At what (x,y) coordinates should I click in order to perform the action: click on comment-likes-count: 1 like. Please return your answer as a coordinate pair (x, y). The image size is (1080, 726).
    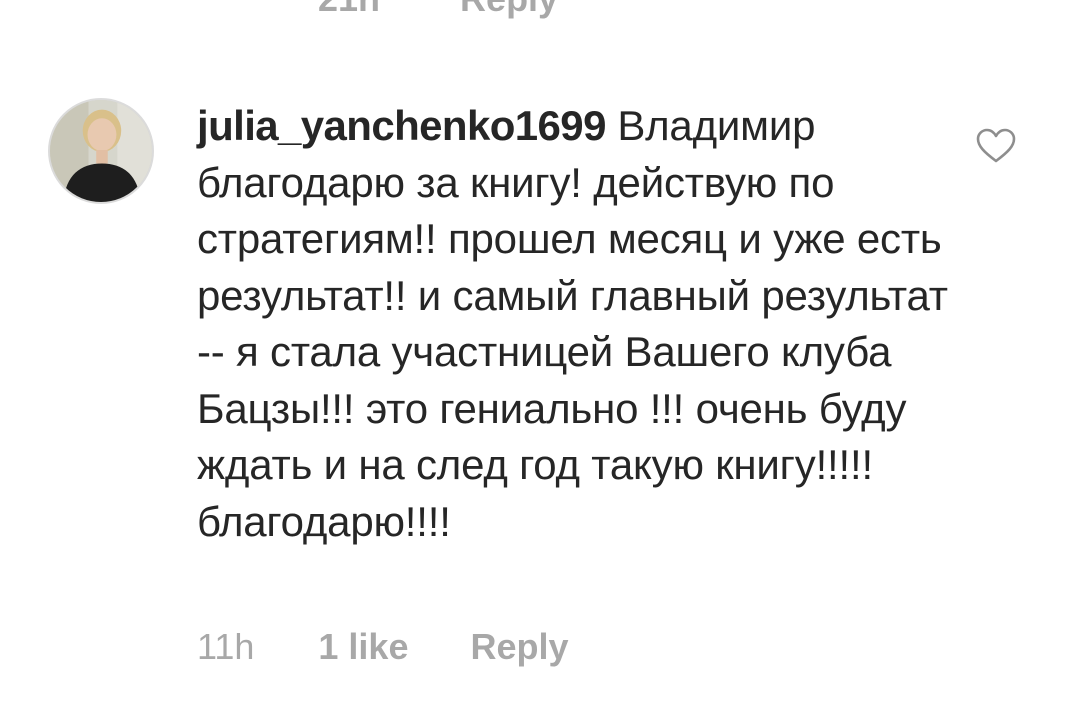
    Looking at the image, I should click on (363, 647).